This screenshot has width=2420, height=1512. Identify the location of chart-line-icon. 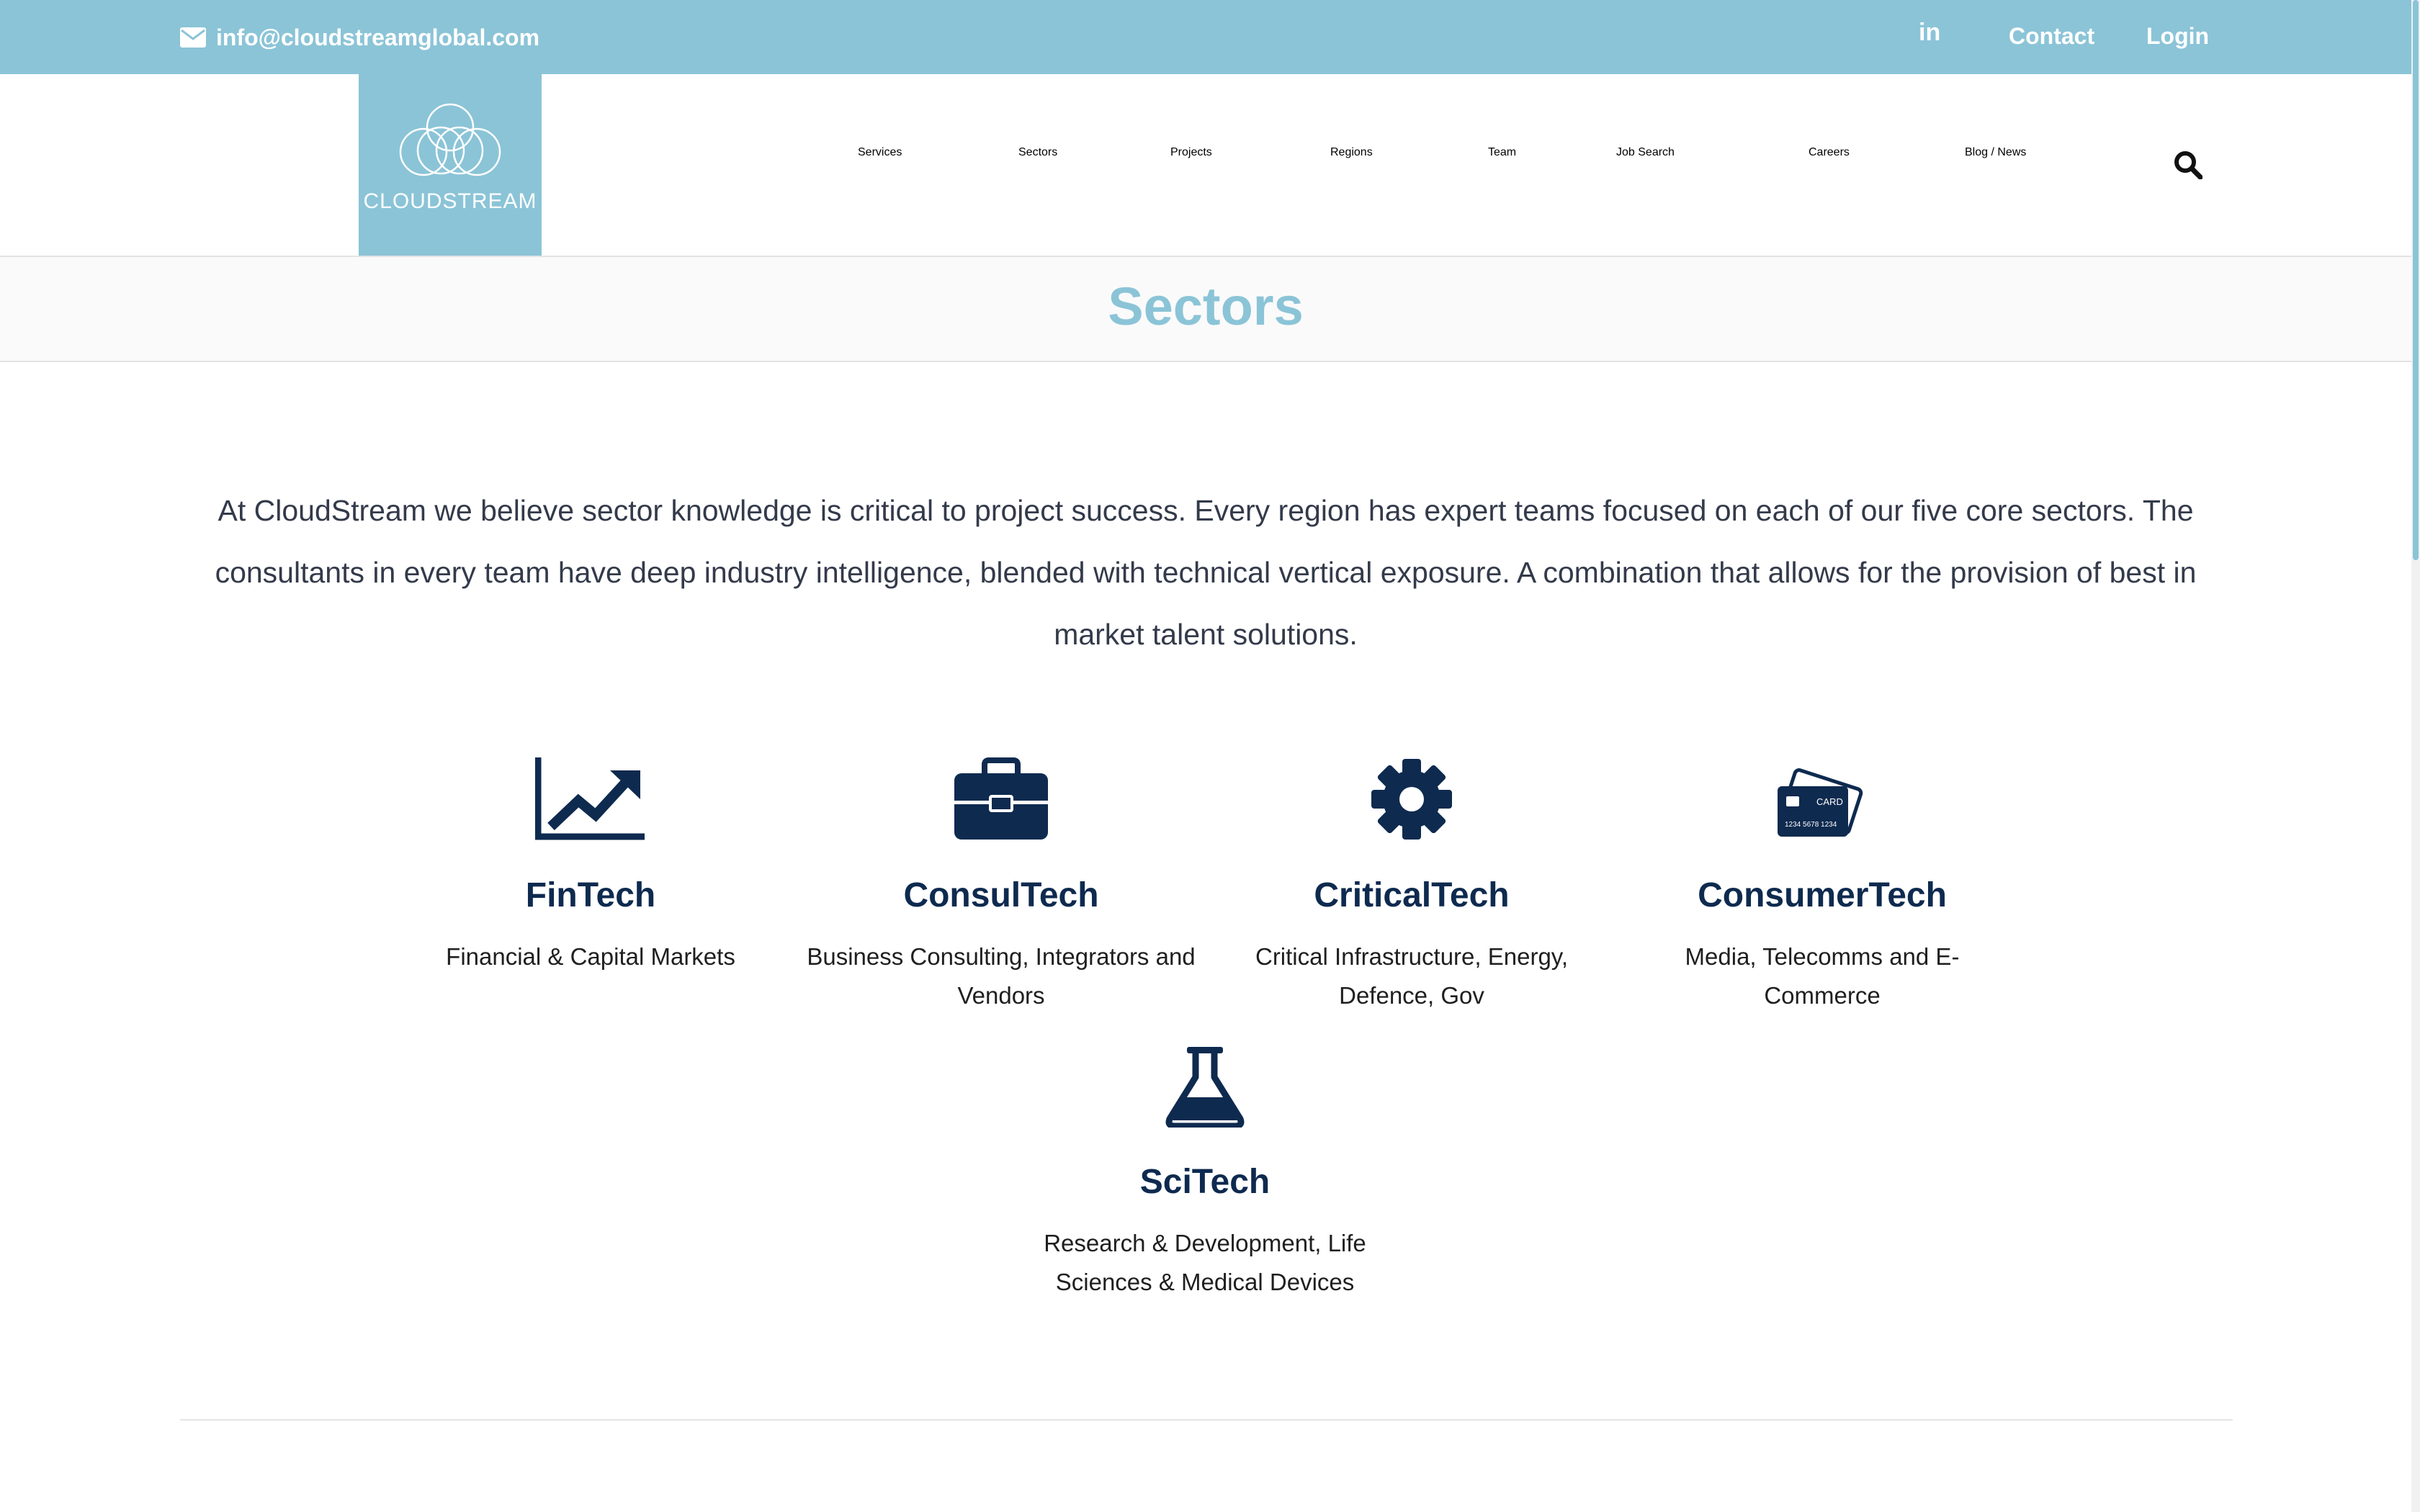
(590, 798).